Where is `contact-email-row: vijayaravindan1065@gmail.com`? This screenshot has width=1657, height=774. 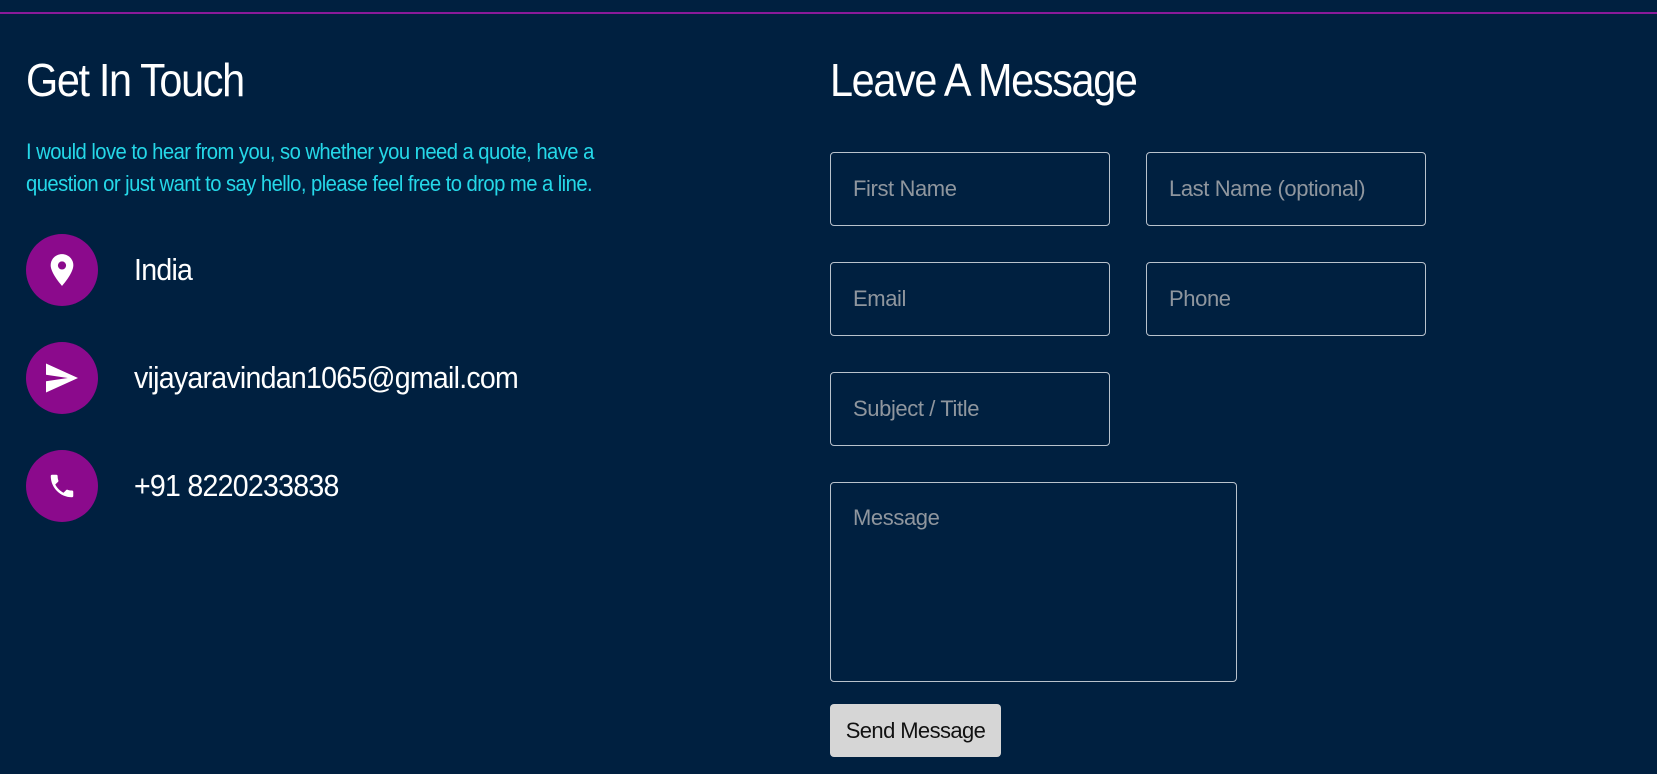
contact-email-row: vijayaravindan1065@gmail.com is located at coordinates (288, 378).